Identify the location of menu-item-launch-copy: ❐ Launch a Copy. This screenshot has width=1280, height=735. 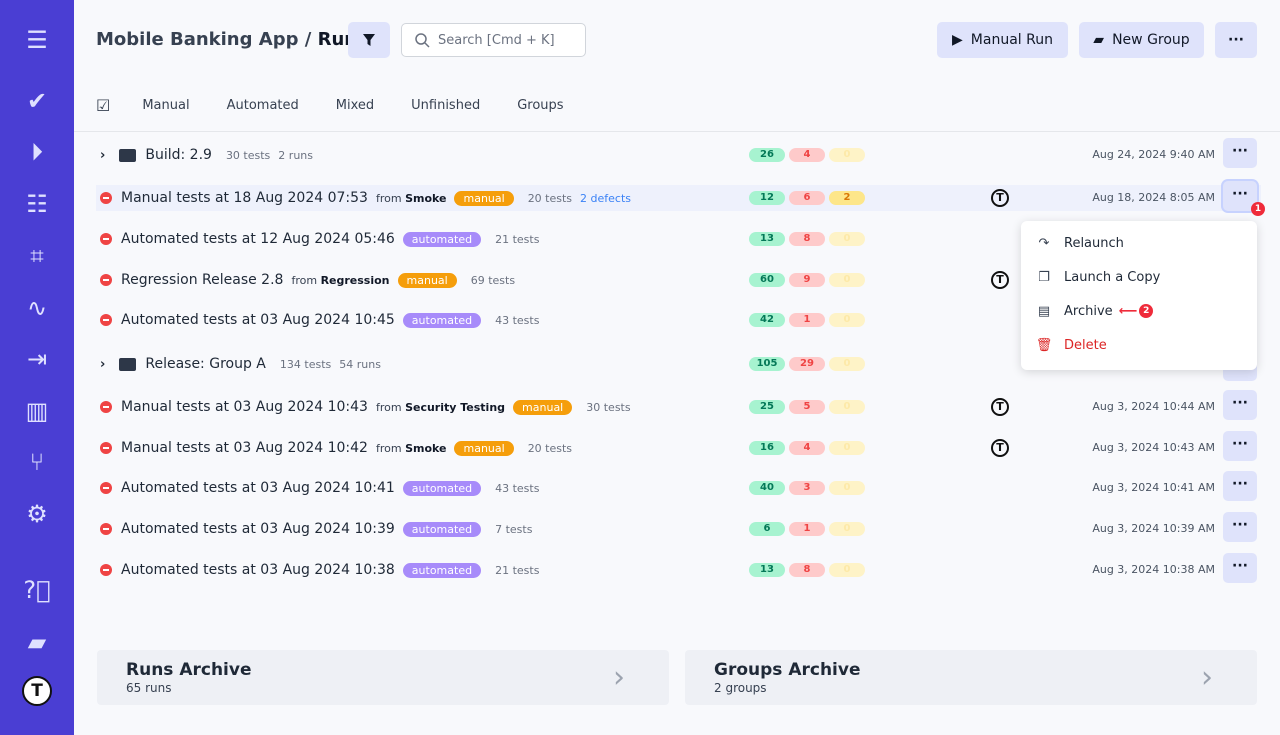
(1097, 277).